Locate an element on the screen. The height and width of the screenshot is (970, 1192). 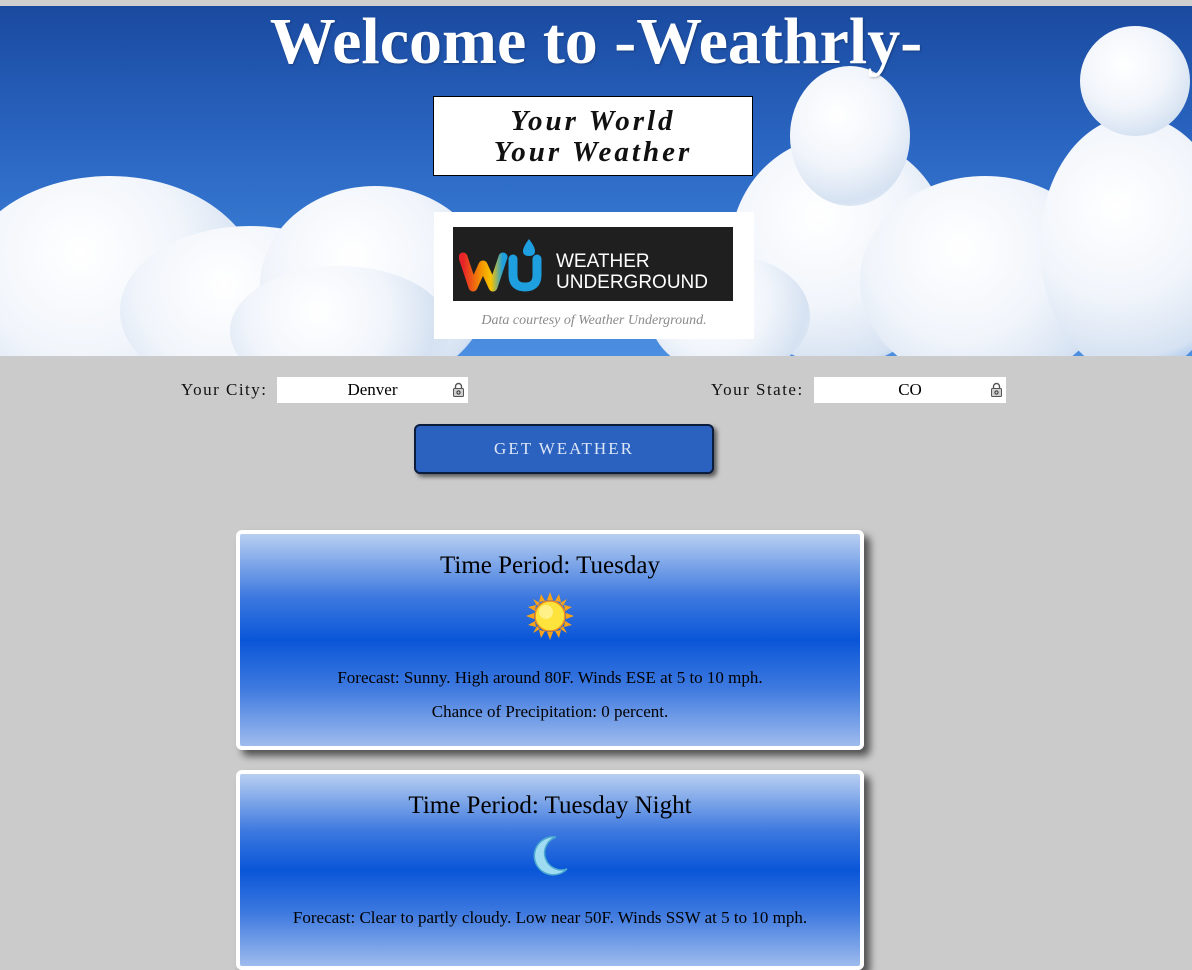
city-input-value: Denver is located at coordinates (372, 389).